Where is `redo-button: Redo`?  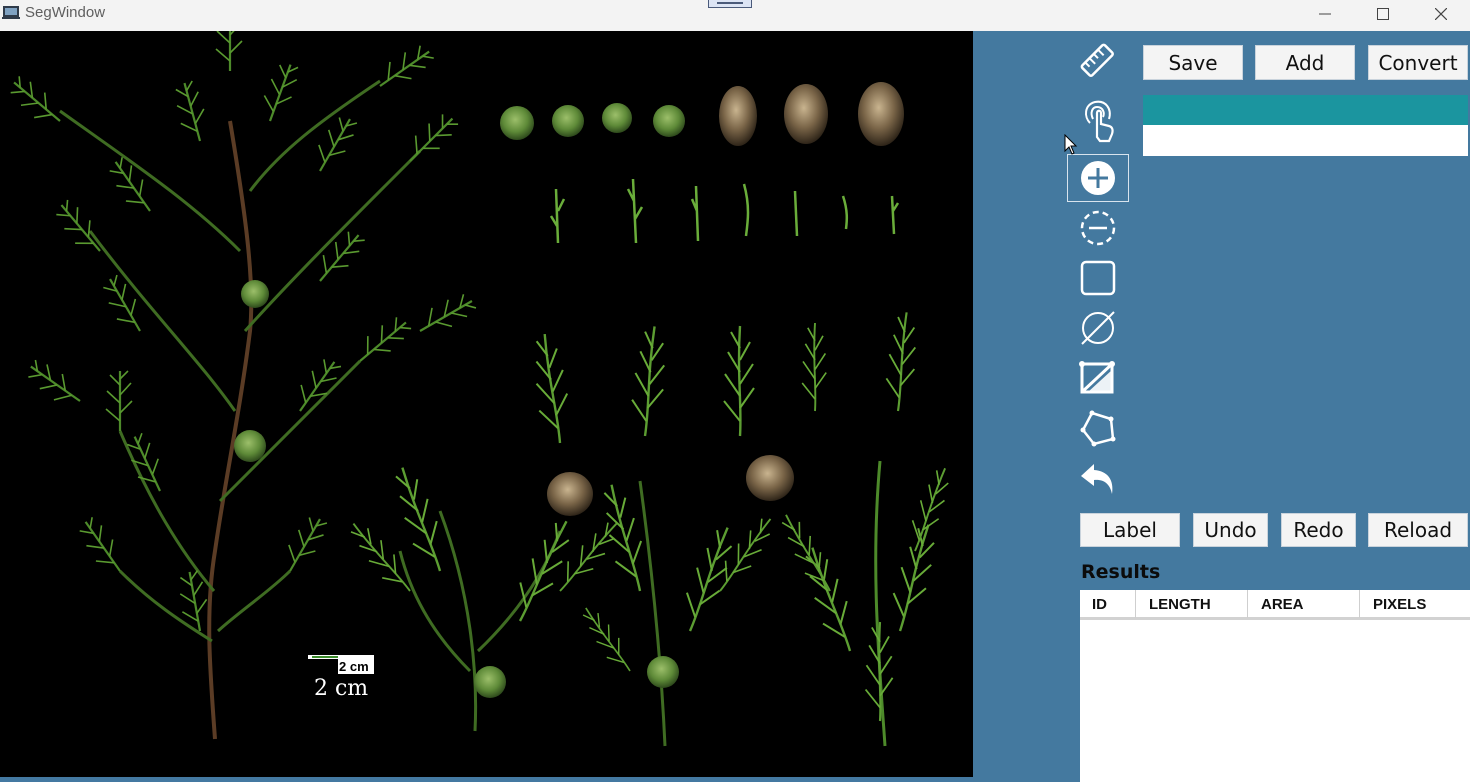
redo-button: Redo is located at coordinates (1318, 530).